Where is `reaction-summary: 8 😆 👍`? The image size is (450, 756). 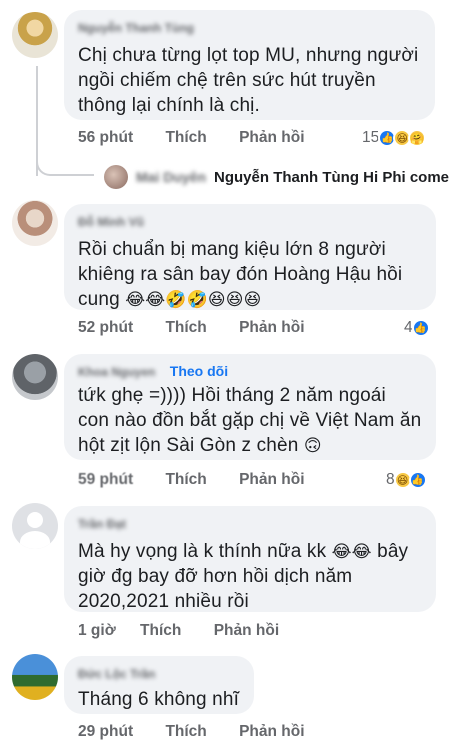
reaction-summary: 8 😆 👍 is located at coordinates (406, 480).